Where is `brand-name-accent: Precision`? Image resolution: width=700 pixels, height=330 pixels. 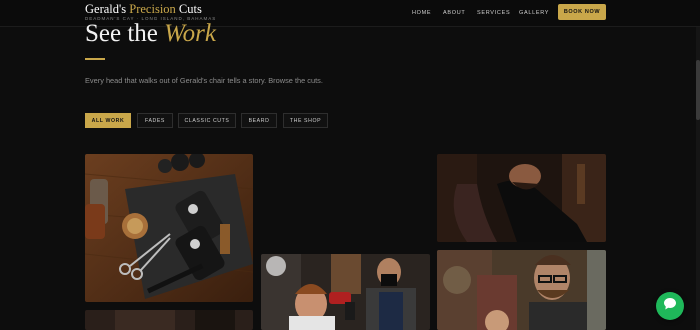
brand-name-accent: Precision is located at coordinates (152, 9).